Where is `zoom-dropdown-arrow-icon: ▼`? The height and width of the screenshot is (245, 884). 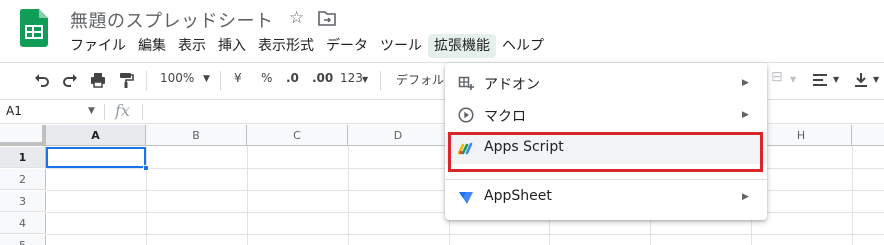
zoom-dropdown-arrow-icon: ▼ is located at coordinates (206, 79).